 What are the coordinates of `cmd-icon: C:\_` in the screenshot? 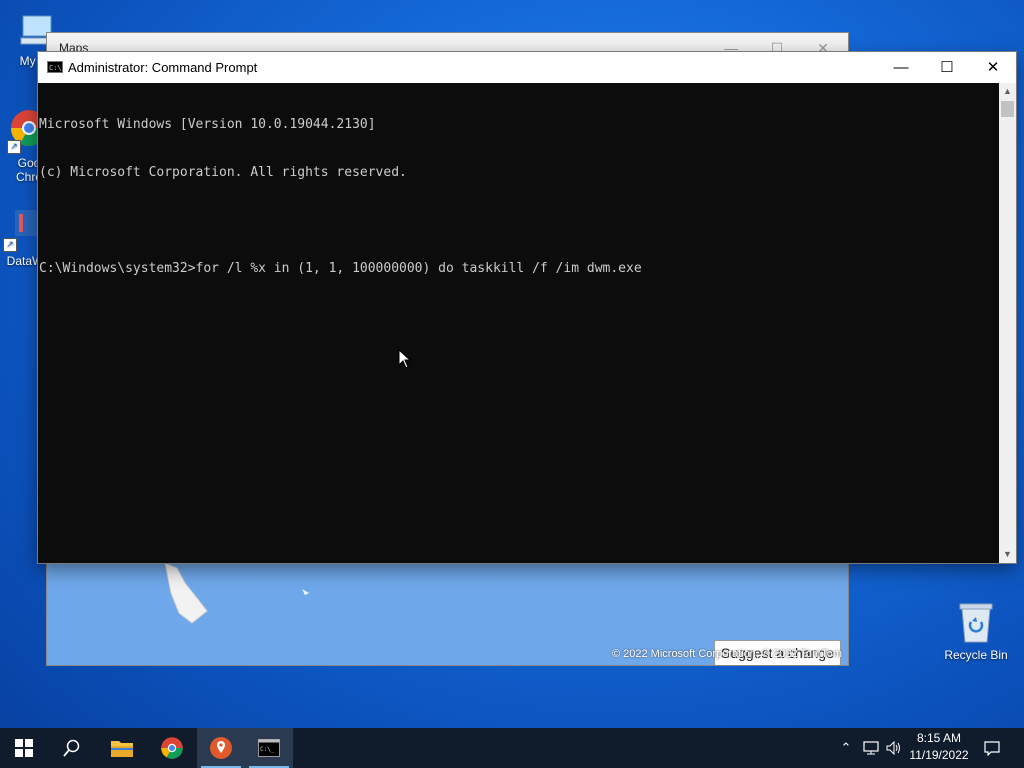 It's located at (269, 748).